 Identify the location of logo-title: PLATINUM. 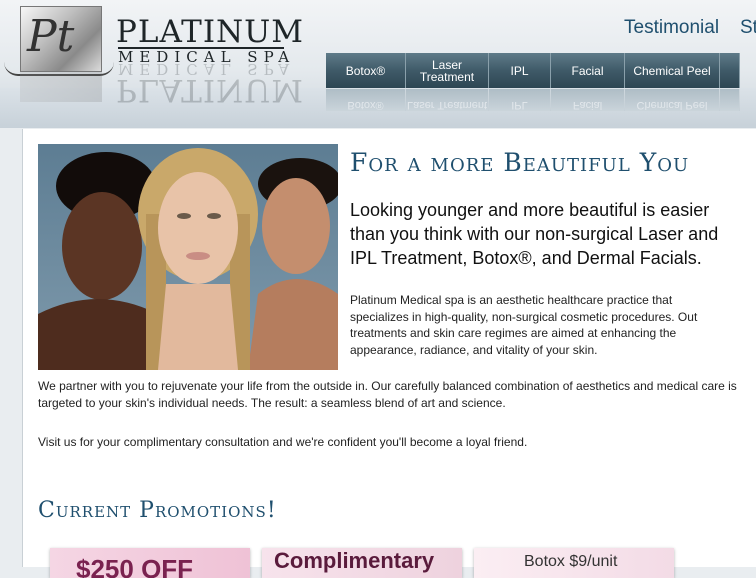
(210, 32).